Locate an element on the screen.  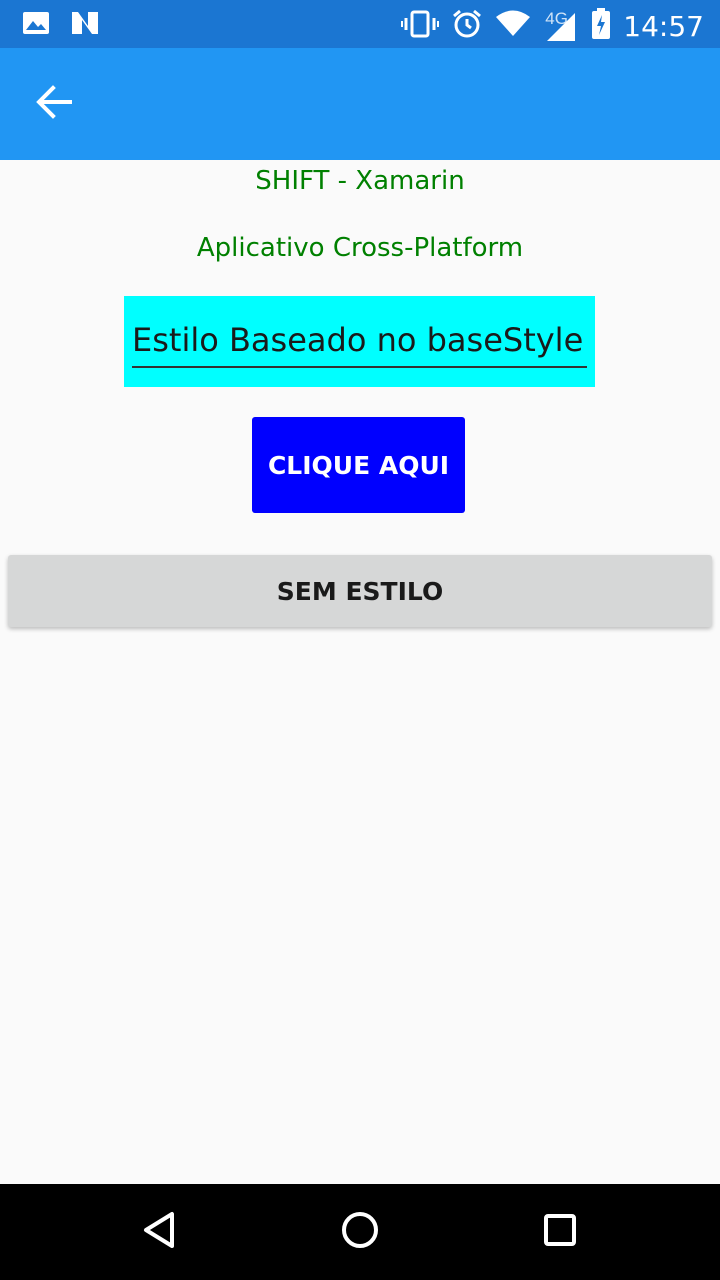
home-circle-icon is located at coordinates (360, 1232).